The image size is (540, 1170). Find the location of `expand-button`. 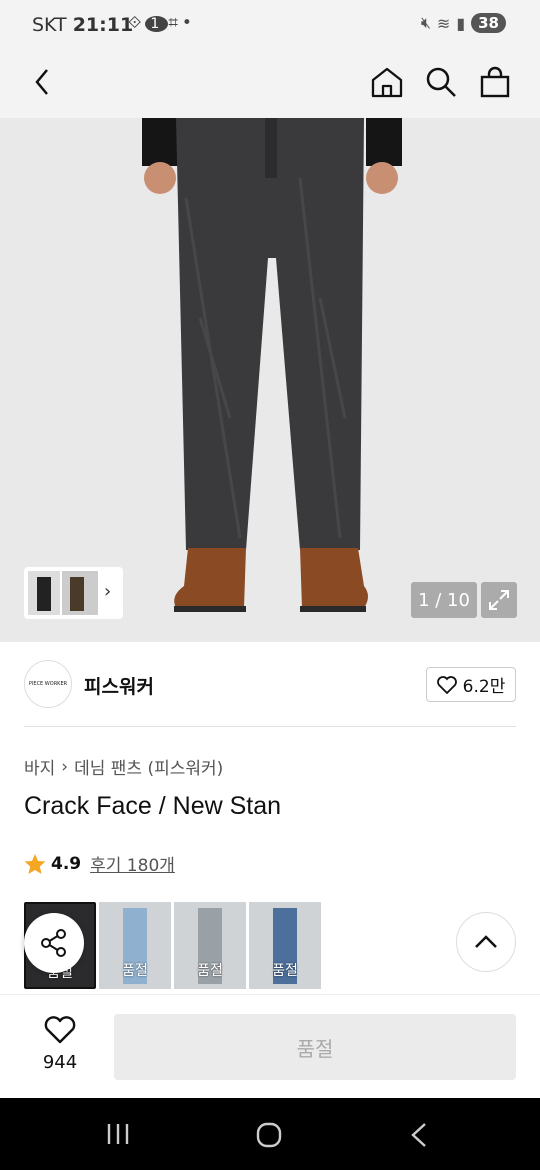

expand-button is located at coordinates (499, 600).